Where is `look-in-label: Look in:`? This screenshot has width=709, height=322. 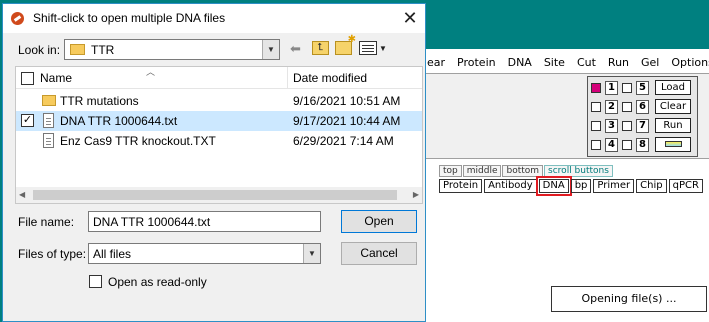 look-in-label: Look in: is located at coordinates (39, 50).